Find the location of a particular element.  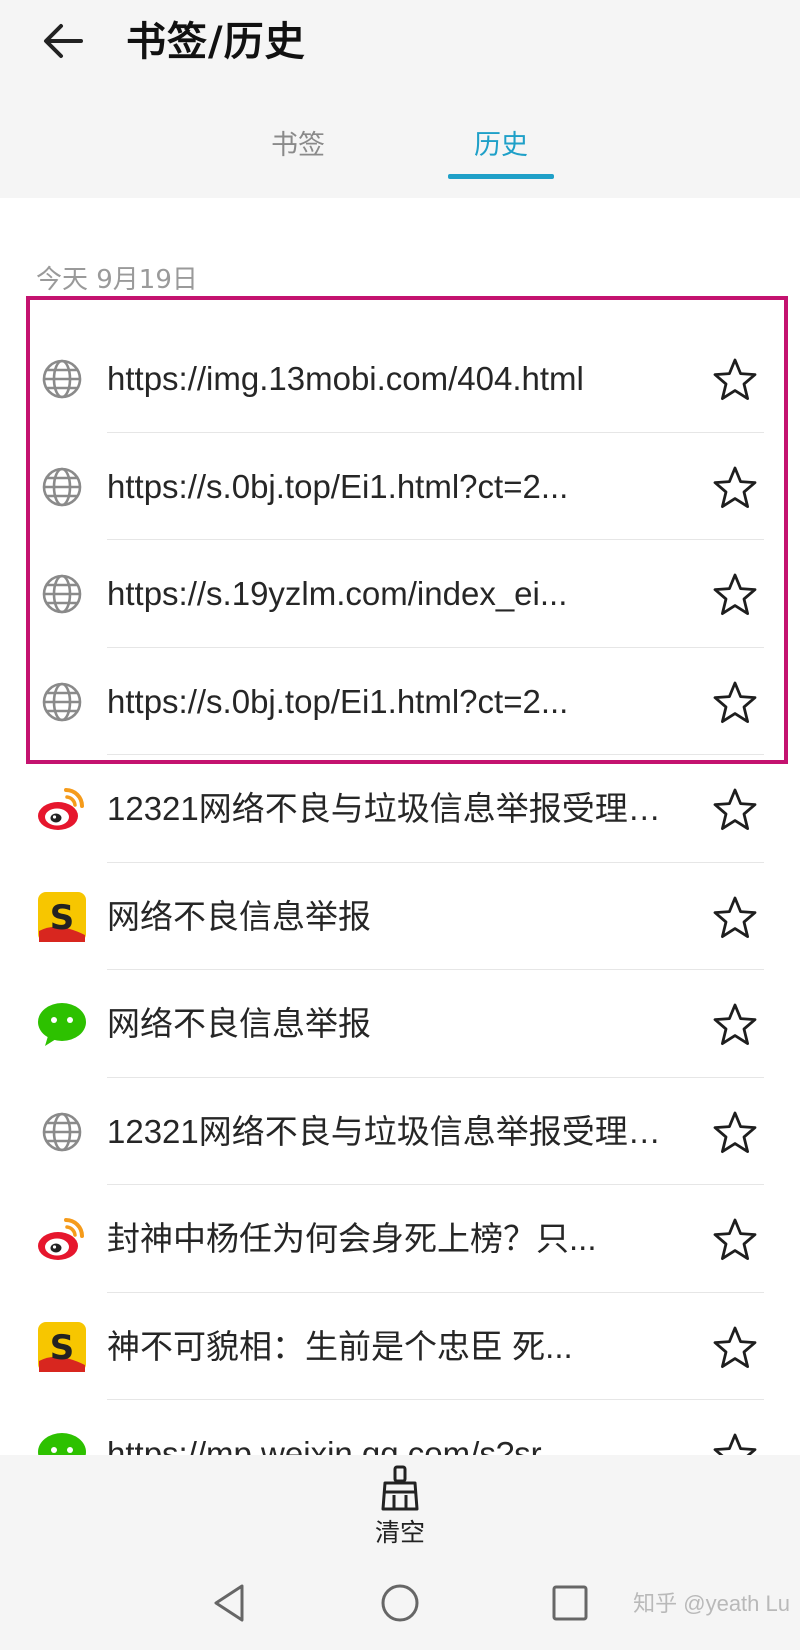

nav-home-icon is located at coordinates (400, 1603).